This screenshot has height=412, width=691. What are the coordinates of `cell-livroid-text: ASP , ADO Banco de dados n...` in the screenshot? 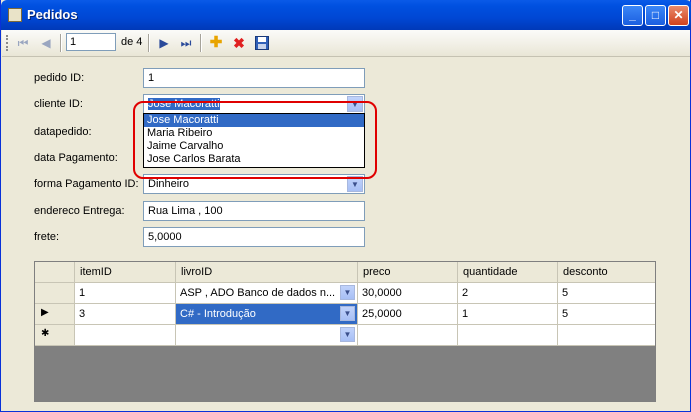 It's located at (258, 293).